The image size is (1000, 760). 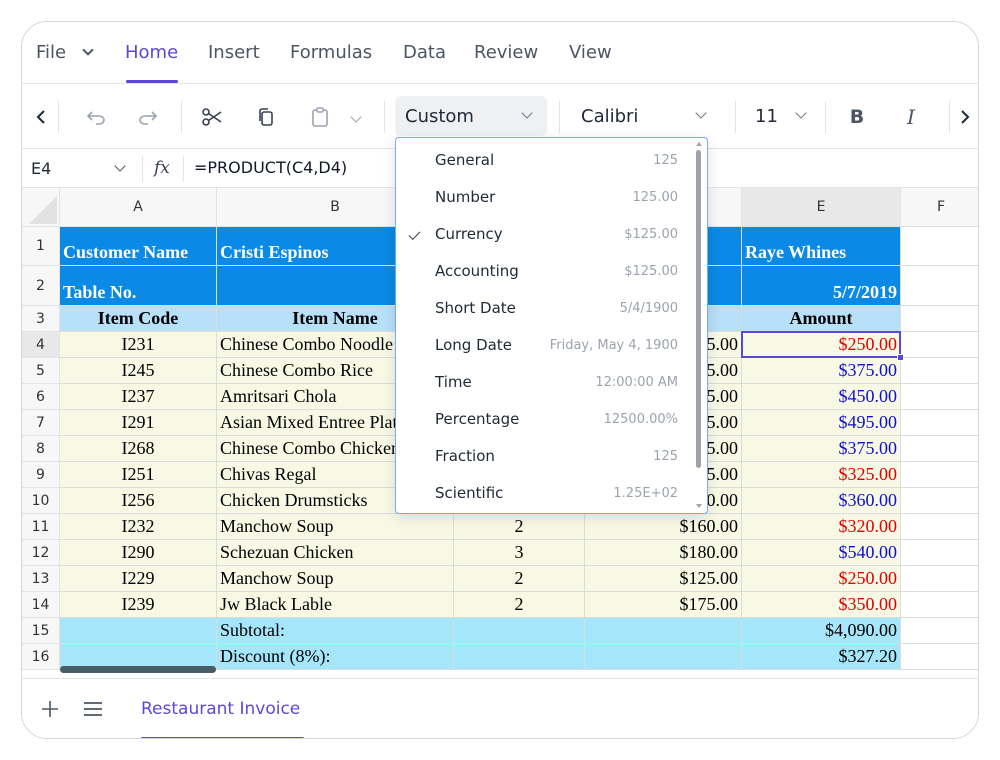 I want to click on font-size-dropdown: 11, so click(x=780, y=116).